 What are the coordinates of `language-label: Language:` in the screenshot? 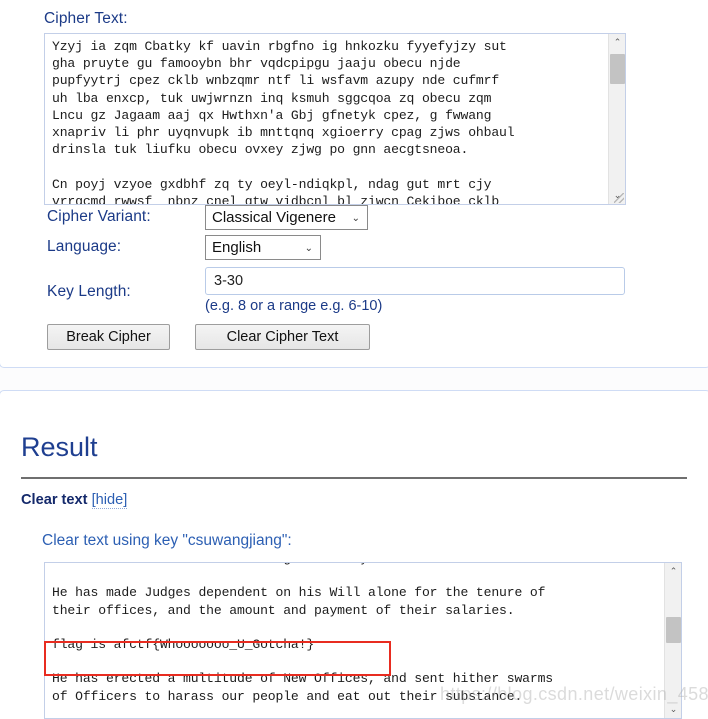 It's located at (84, 246).